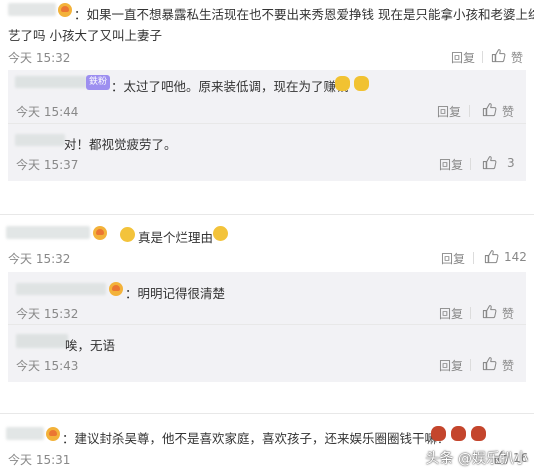 The image size is (534, 471). What do you see at coordinates (511, 163) in the screenshot?
I see `like-count: 3` at bounding box center [511, 163].